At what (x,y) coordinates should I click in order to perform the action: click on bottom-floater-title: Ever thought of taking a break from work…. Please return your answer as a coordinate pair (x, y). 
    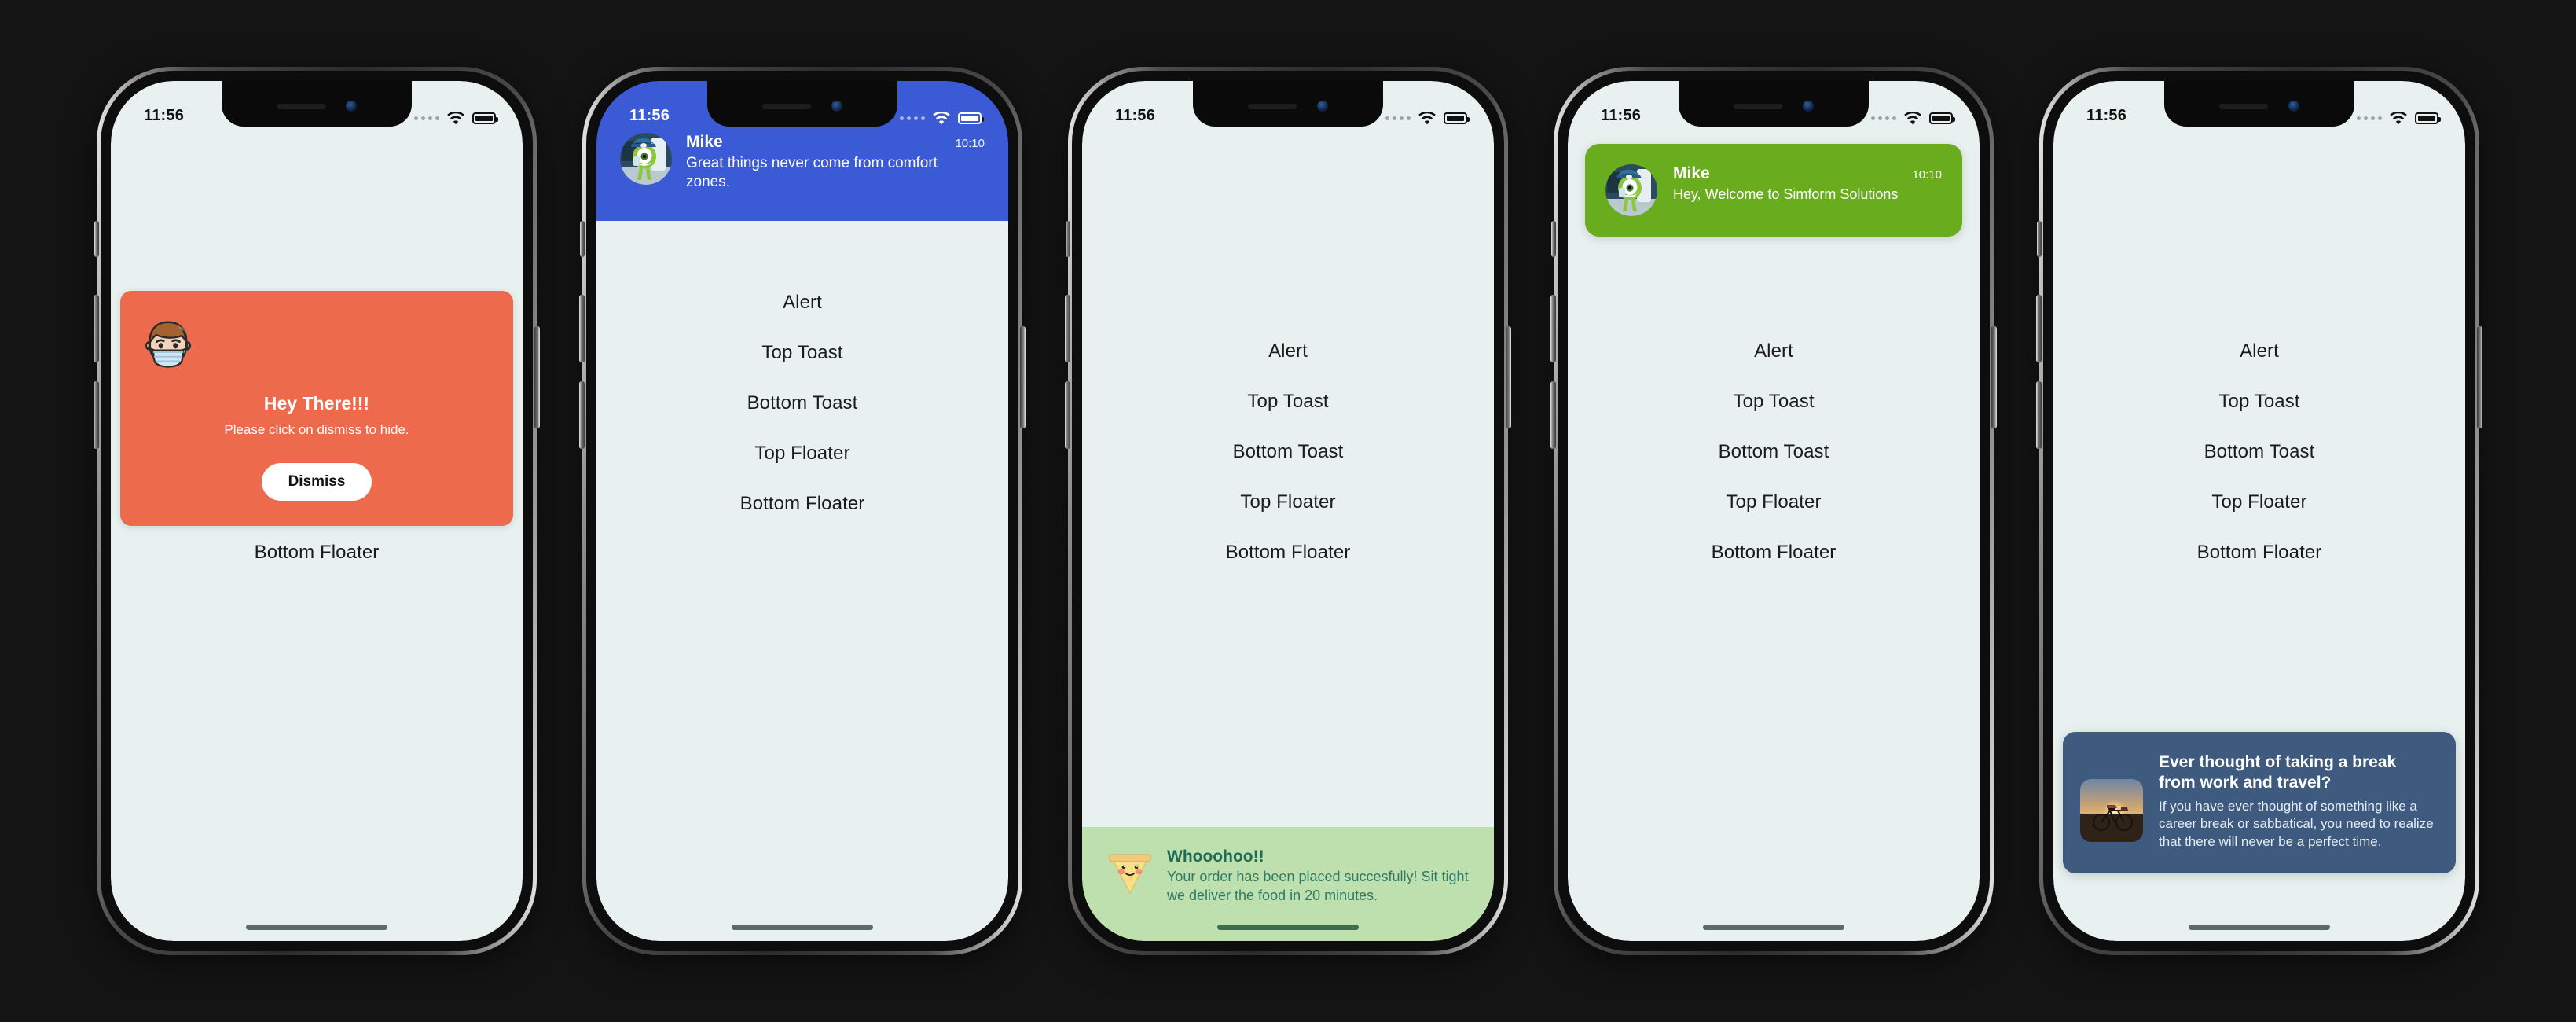
    Looking at the image, I should click on (2278, 772).